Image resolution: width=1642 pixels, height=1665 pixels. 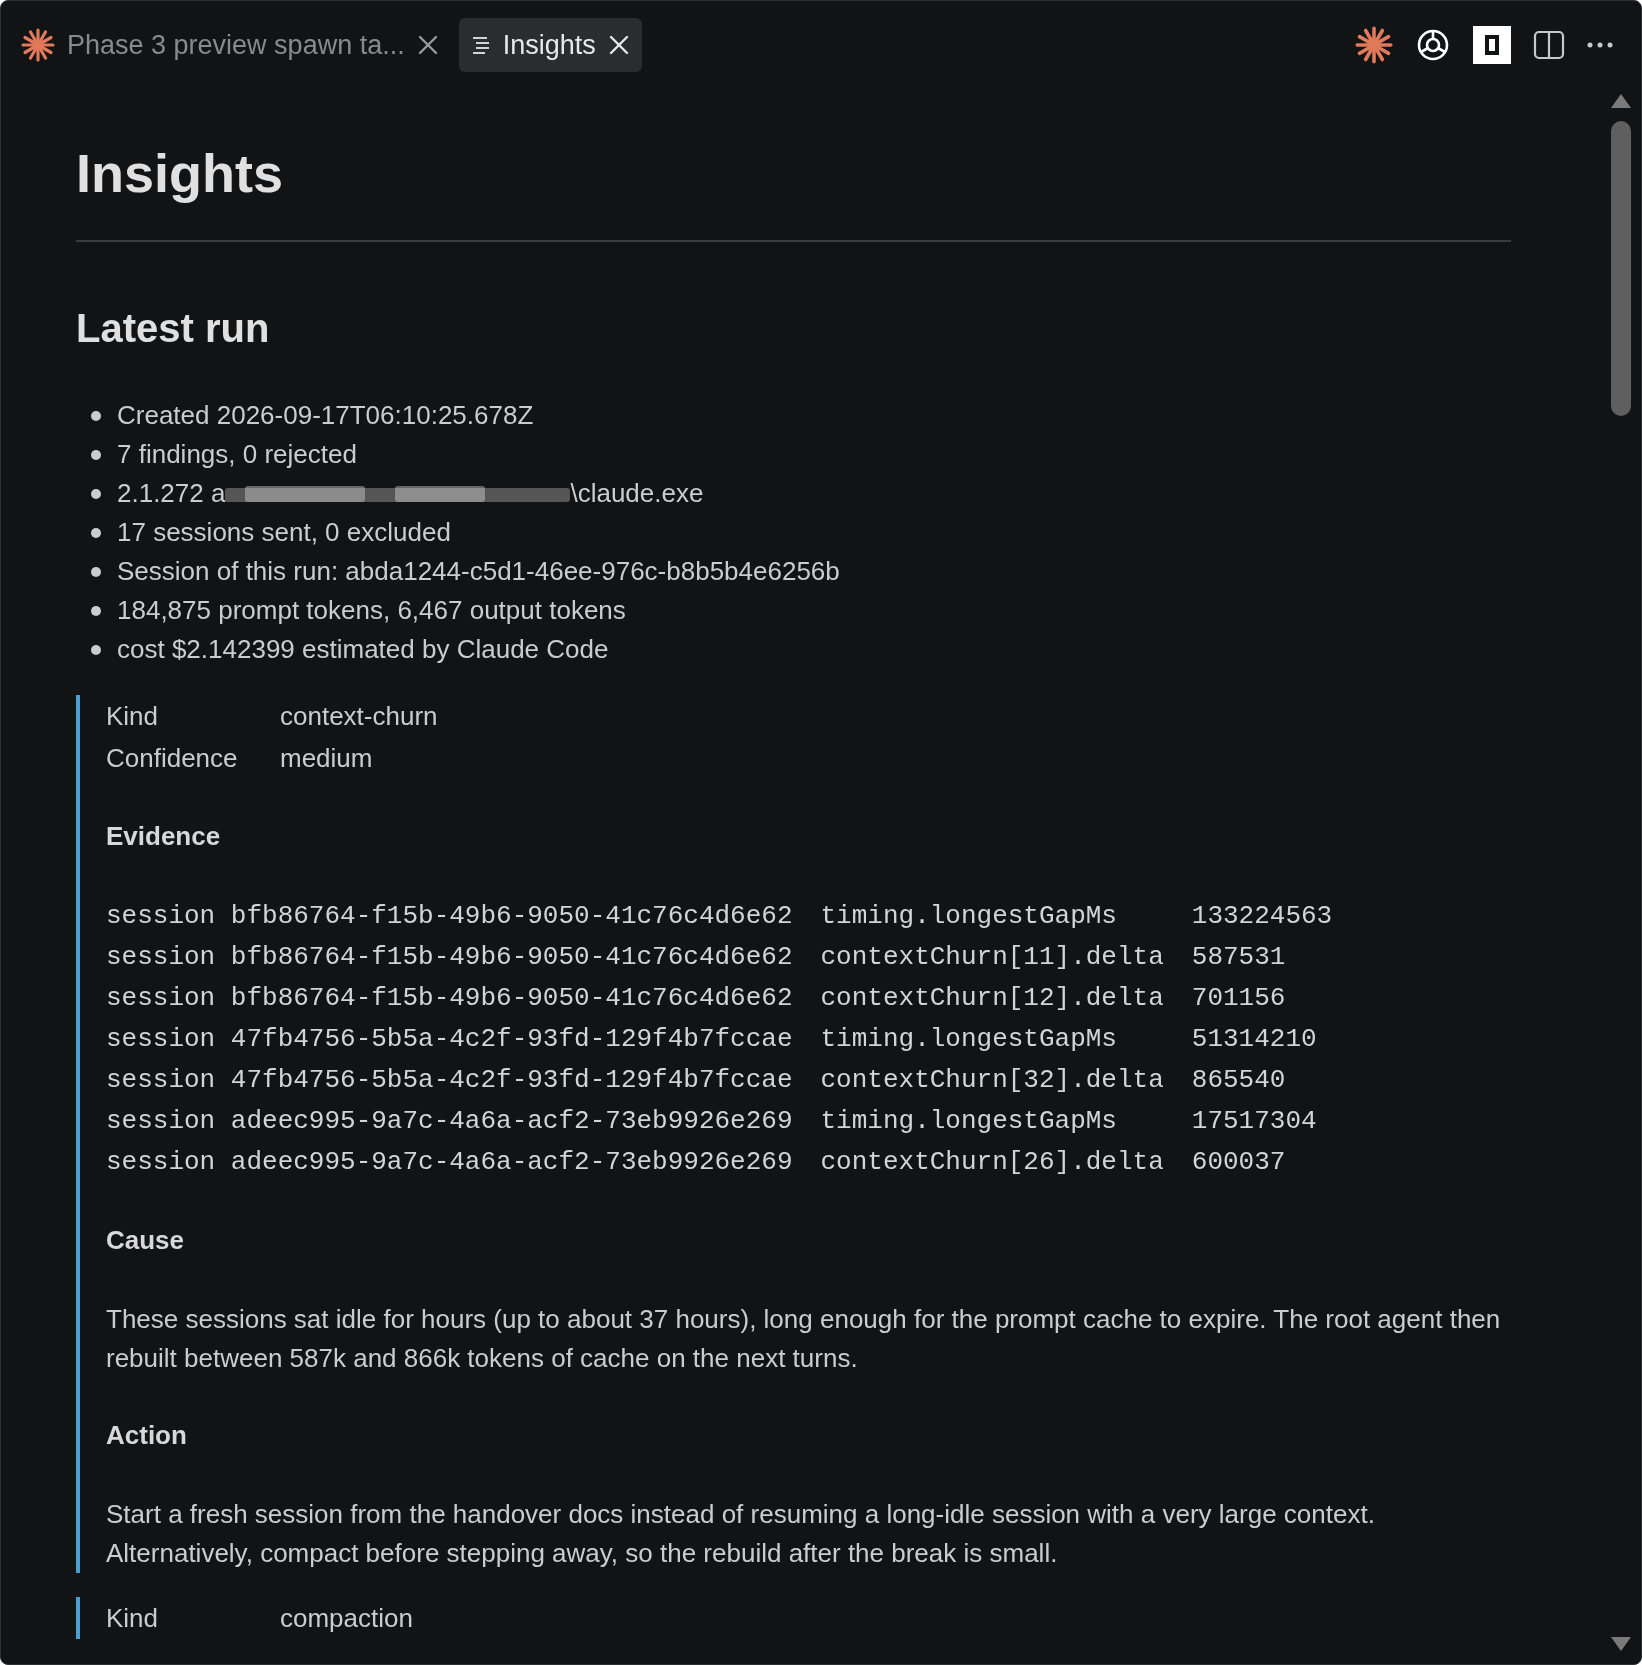 What do you see at coordinates (480, 45) in the screenshot?
I see `lines-icon` at bounding box center [480, 45].